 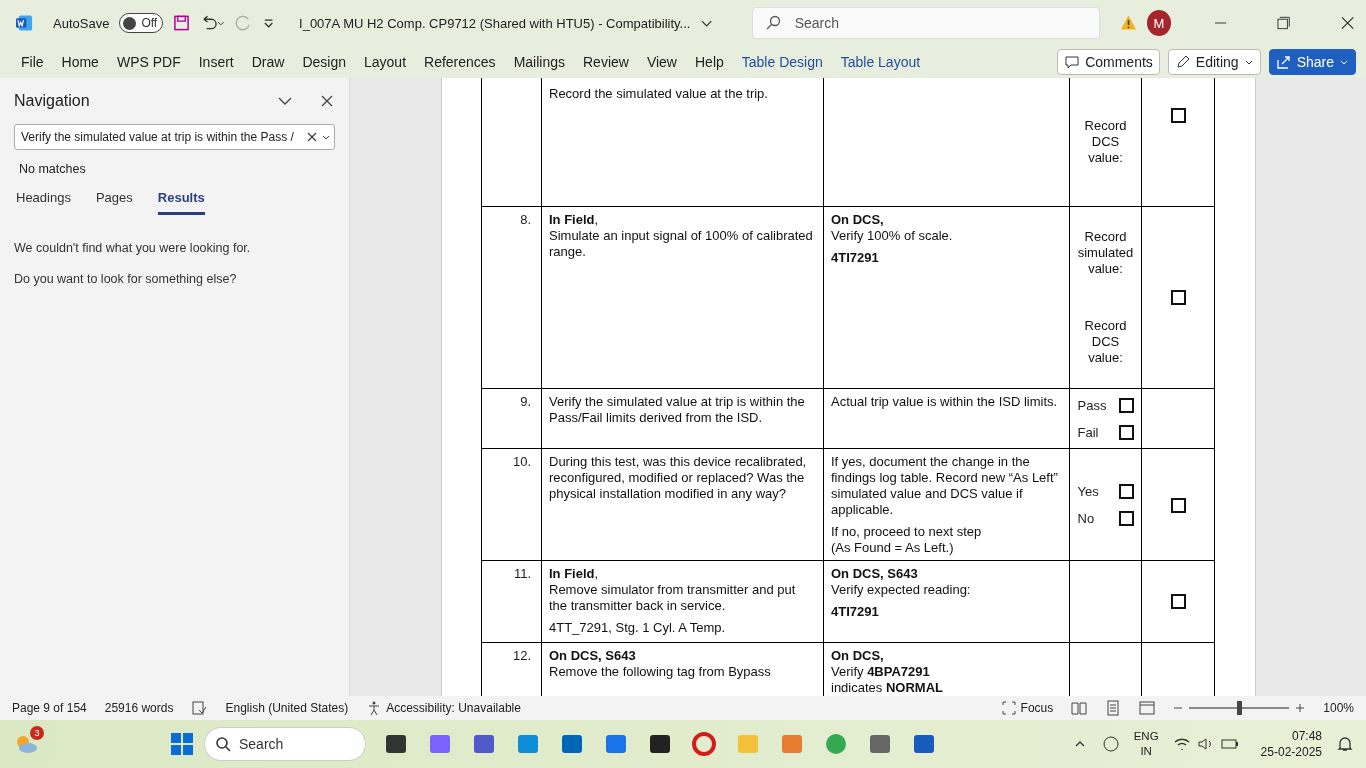 What do you see at coordinates (521, 655) in the screenshot?
I see `step-number: 12.` at bounding box center [521, 655].